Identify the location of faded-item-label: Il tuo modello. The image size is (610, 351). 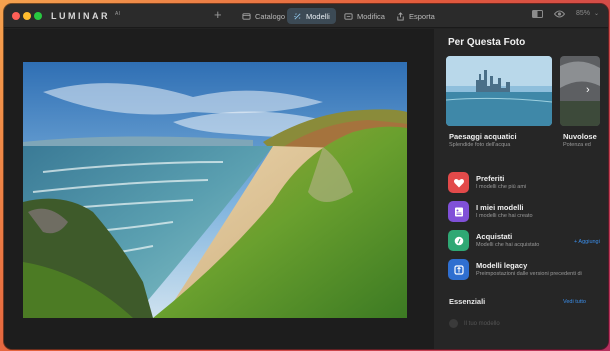
(482, 323).